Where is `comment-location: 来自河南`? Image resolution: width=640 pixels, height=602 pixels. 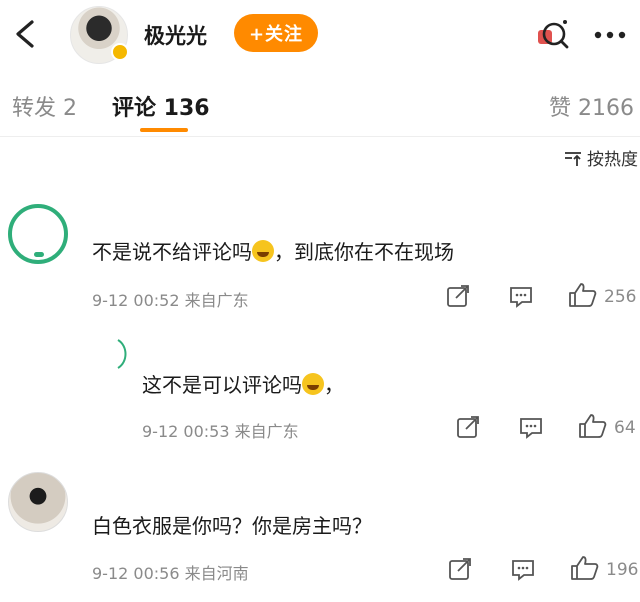 comment-location: 来自河南 is located at coordinates (216, 573).